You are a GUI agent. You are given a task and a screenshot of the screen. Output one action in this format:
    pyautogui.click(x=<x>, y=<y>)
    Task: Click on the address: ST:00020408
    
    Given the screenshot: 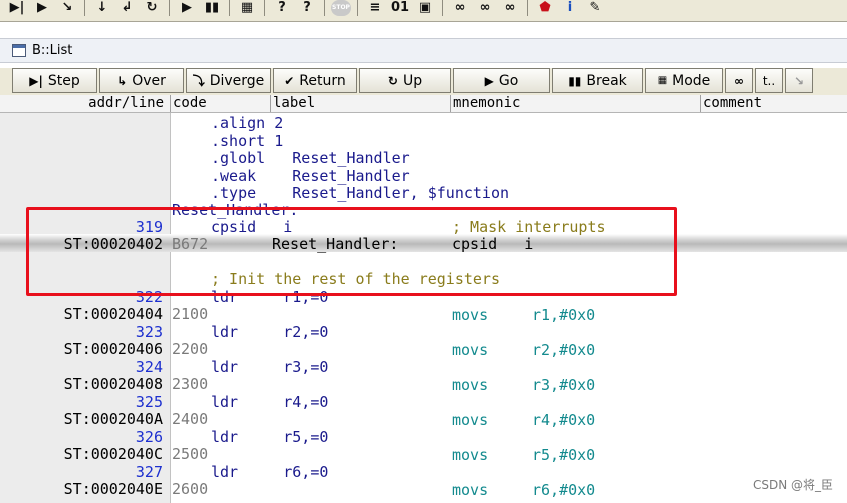 What is the action you would take?
    pyautogui.click(x=113, y=384)
    